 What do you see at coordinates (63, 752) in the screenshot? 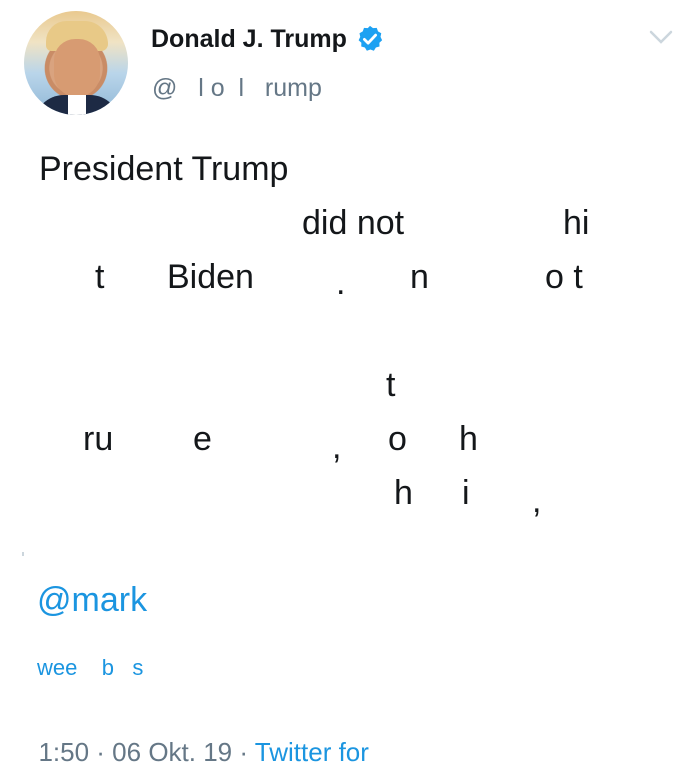
I see `tweet-time: 1:50` at bounding box center [63, 752].